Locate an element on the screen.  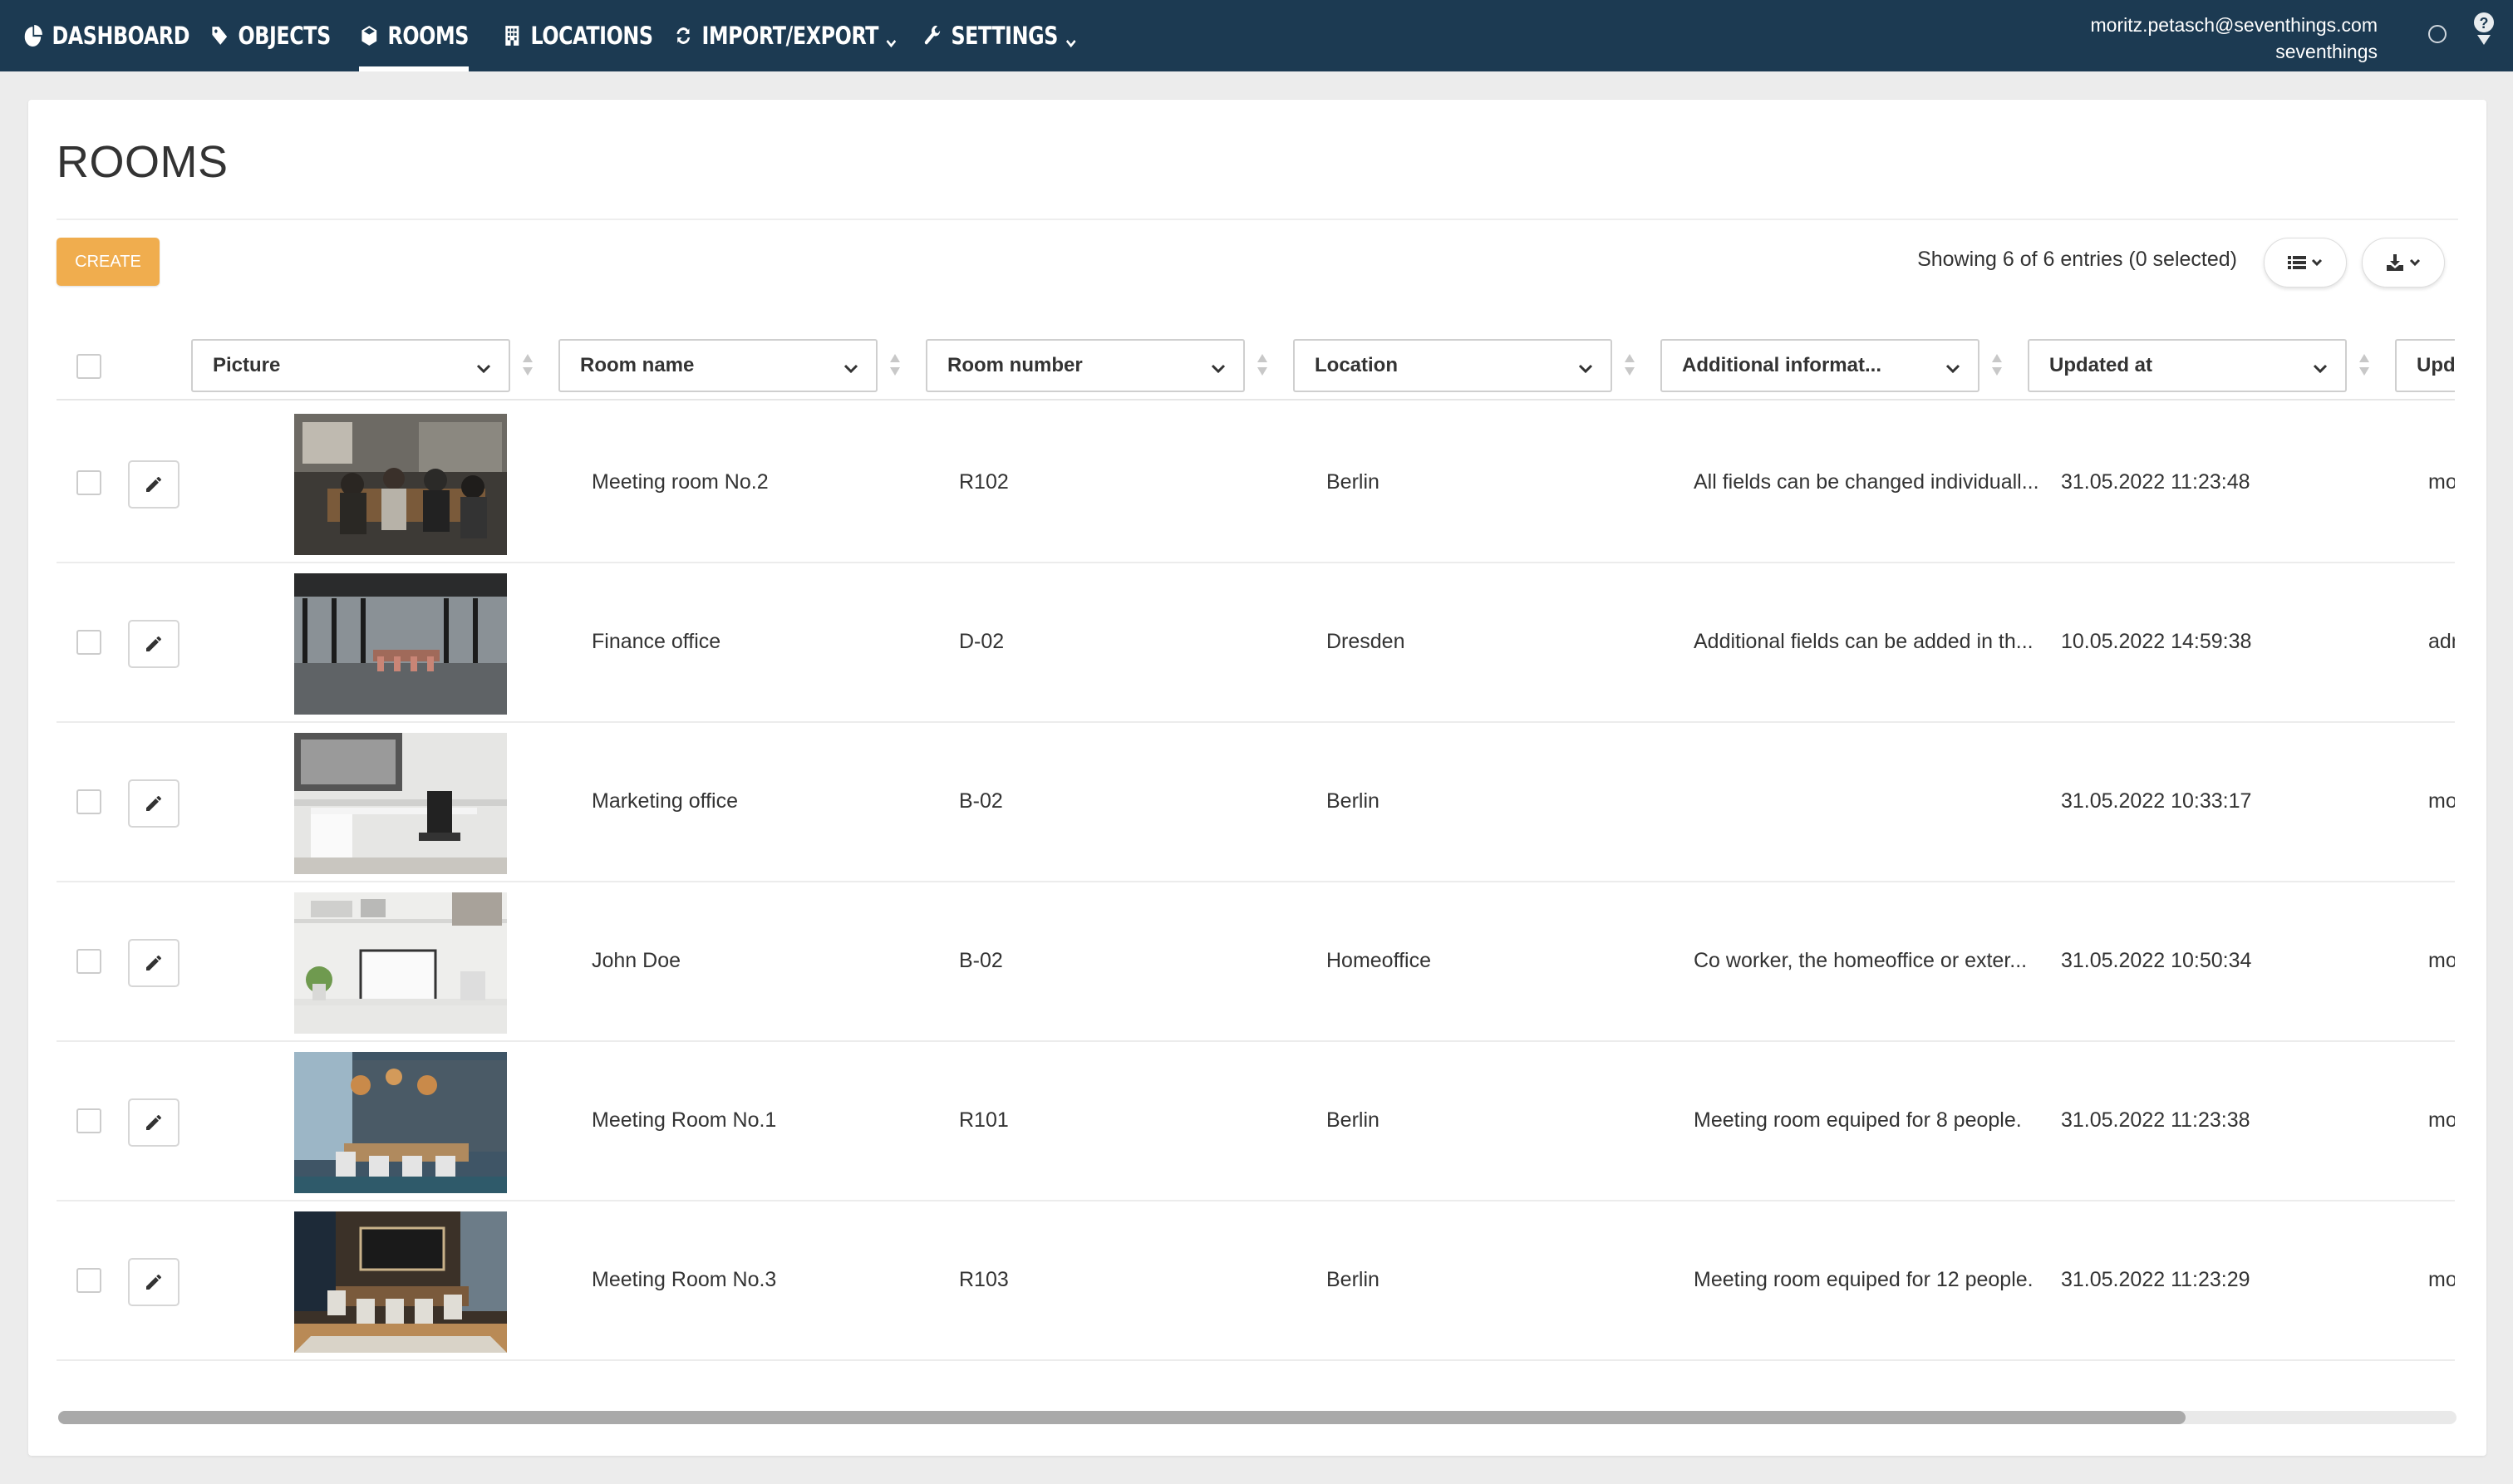
column-view-button is located at coordinates (2305, 262).